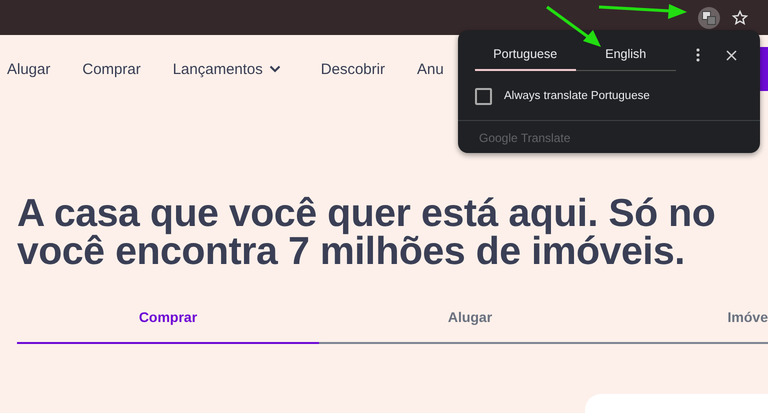 The width and height of the screenshot is (768, 413). I want to click on nav-link: Lançamentos, so click(226, 69).